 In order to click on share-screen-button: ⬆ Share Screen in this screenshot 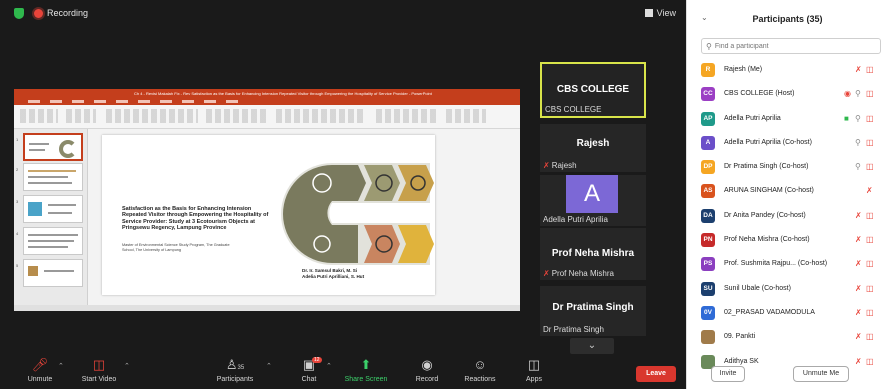, I will do `click(366, 371)`.